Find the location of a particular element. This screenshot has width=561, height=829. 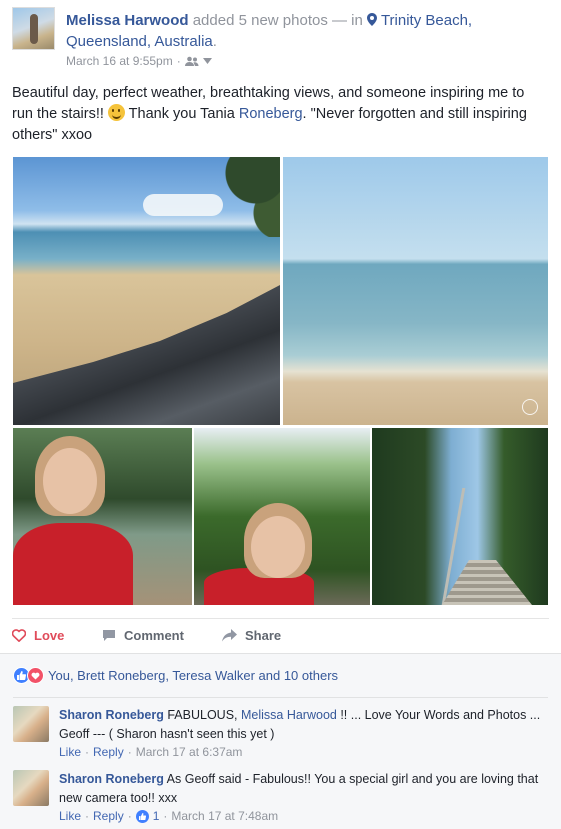

comment-button: Comment is located at coordinates (143, 635).